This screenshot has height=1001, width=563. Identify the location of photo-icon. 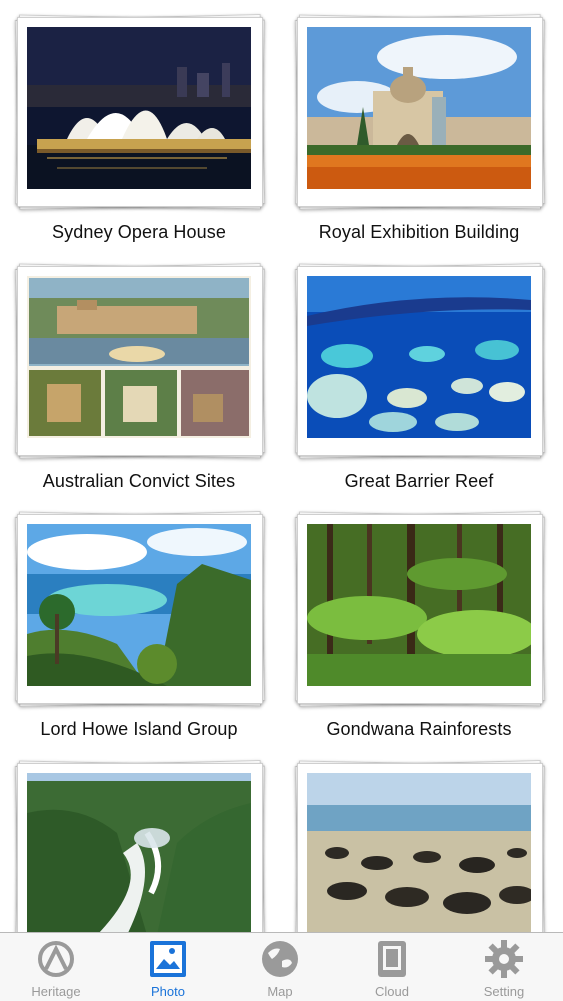
(168, 959).